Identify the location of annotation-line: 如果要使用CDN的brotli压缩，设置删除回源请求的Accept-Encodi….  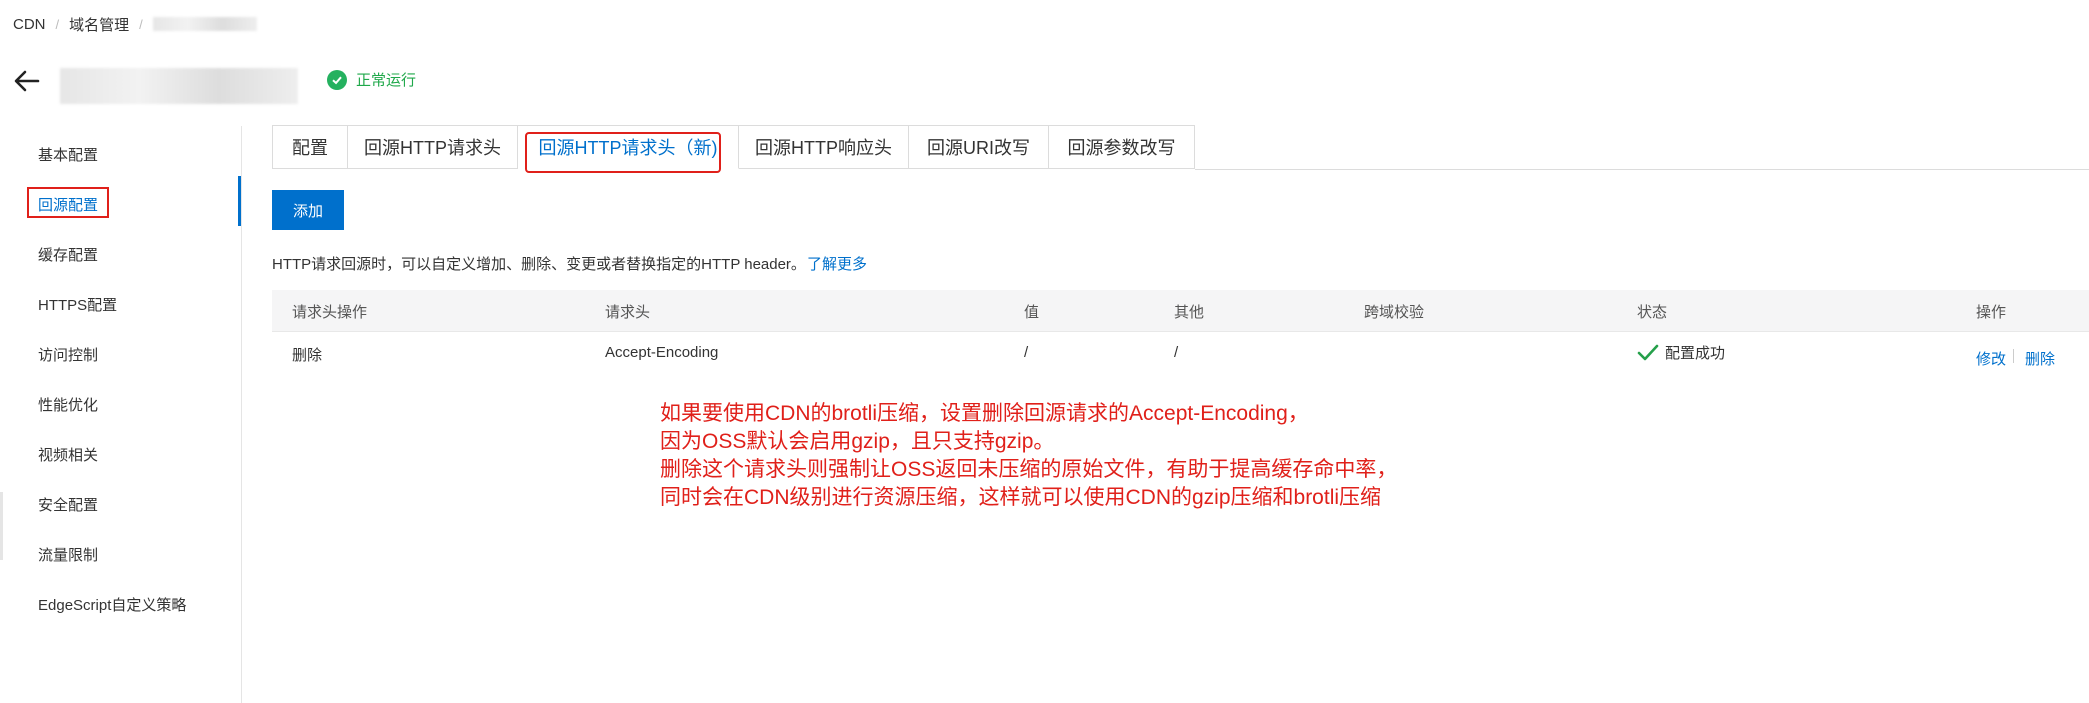
(984, 413).